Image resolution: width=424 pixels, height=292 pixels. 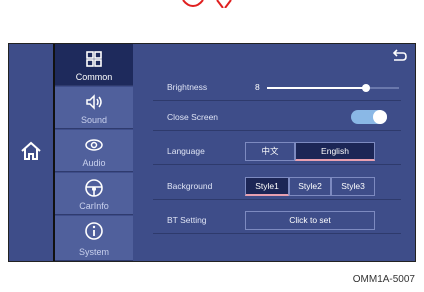 I want to click on bt-setting-row: BT Setting Click to set, so click(x=277, y=219).